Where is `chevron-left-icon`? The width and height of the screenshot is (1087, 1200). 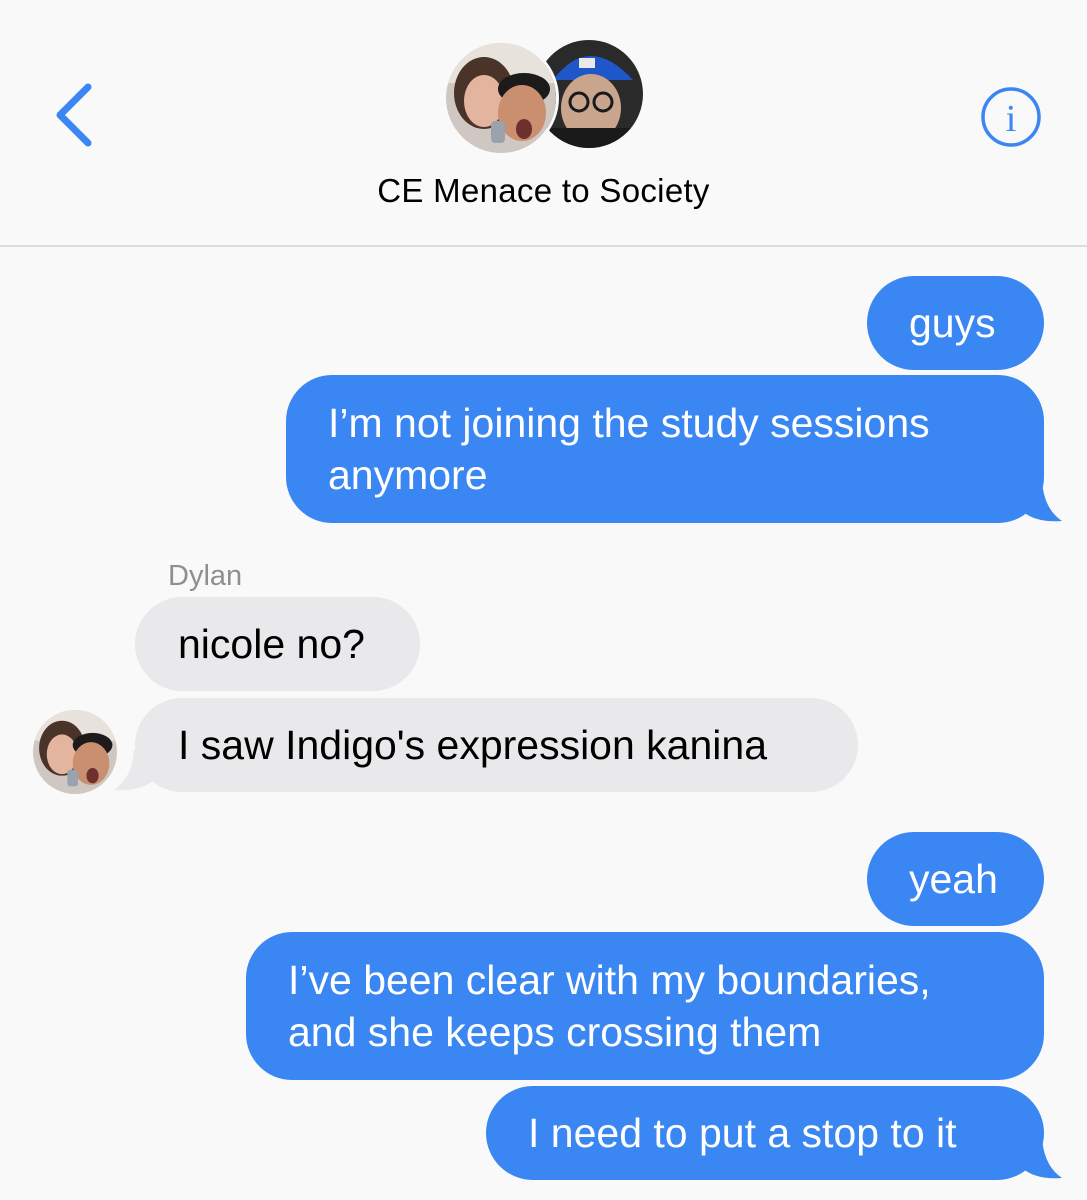
chevron-left-icon is located at coordinates (74, 115).